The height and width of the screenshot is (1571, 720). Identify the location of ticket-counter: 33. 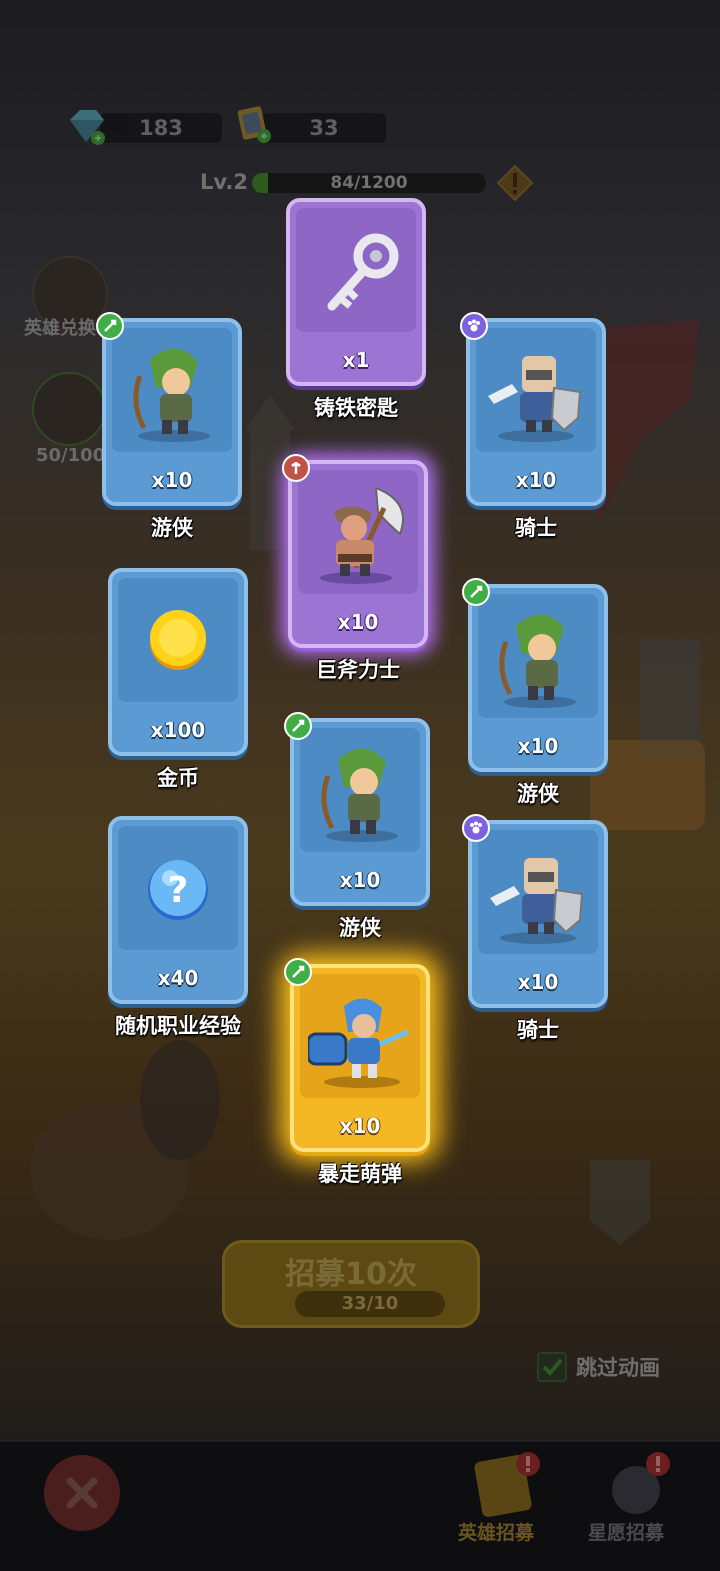
(324, 128).